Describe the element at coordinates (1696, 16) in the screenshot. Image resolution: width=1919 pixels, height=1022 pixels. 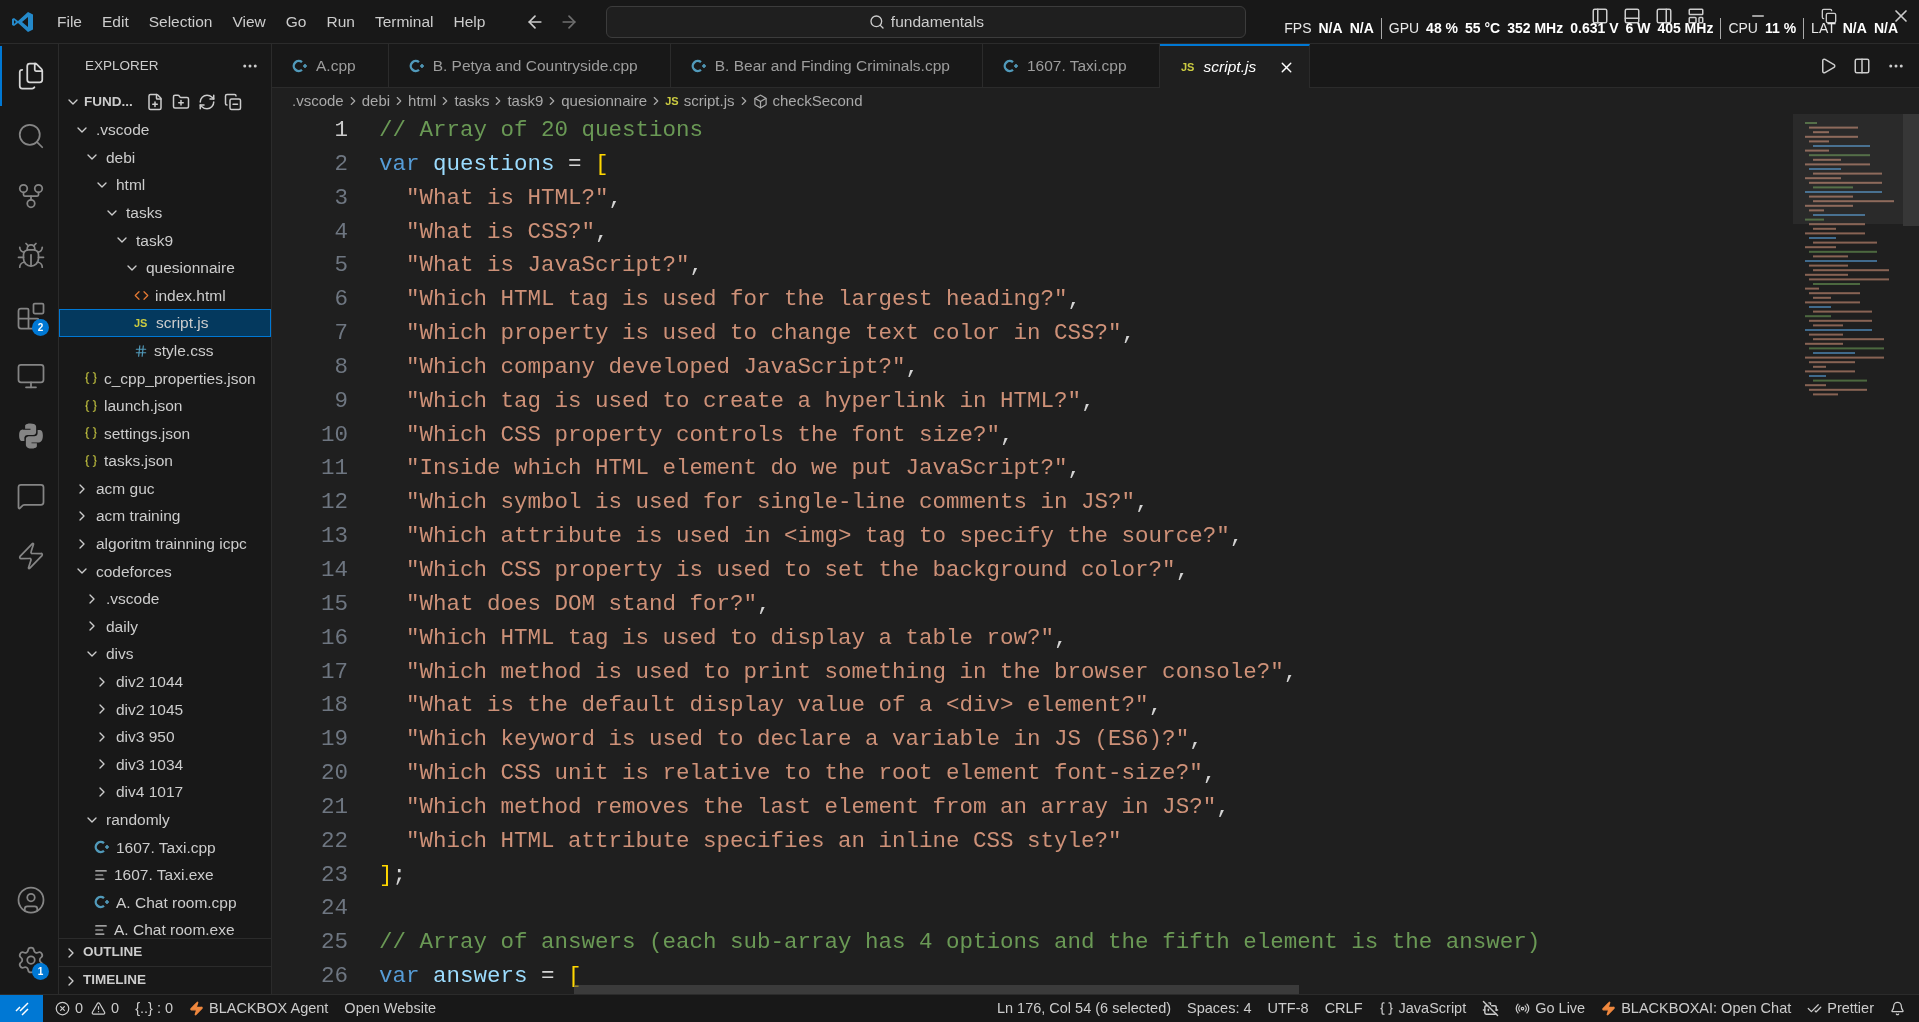
I see `layout-icon` at that location.